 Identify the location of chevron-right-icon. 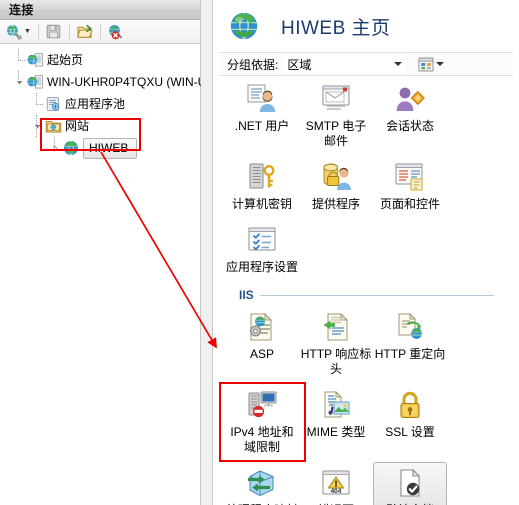
(55, 148).